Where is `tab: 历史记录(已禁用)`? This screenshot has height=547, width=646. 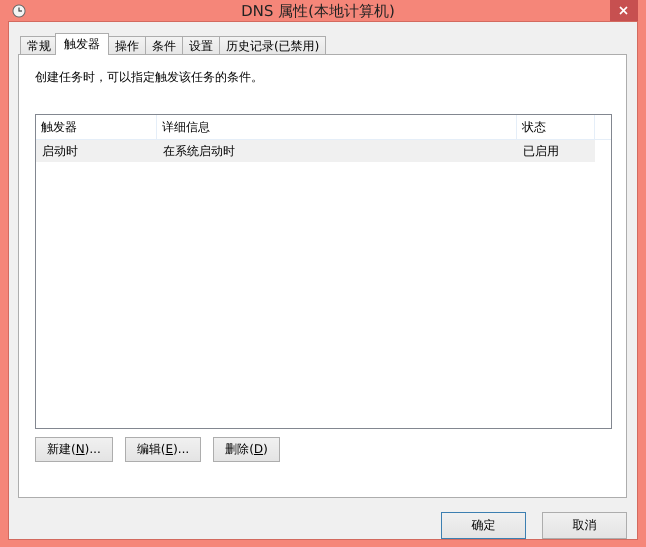
tab: 历史记录(已禁用) is located at coordinates (272, 45).